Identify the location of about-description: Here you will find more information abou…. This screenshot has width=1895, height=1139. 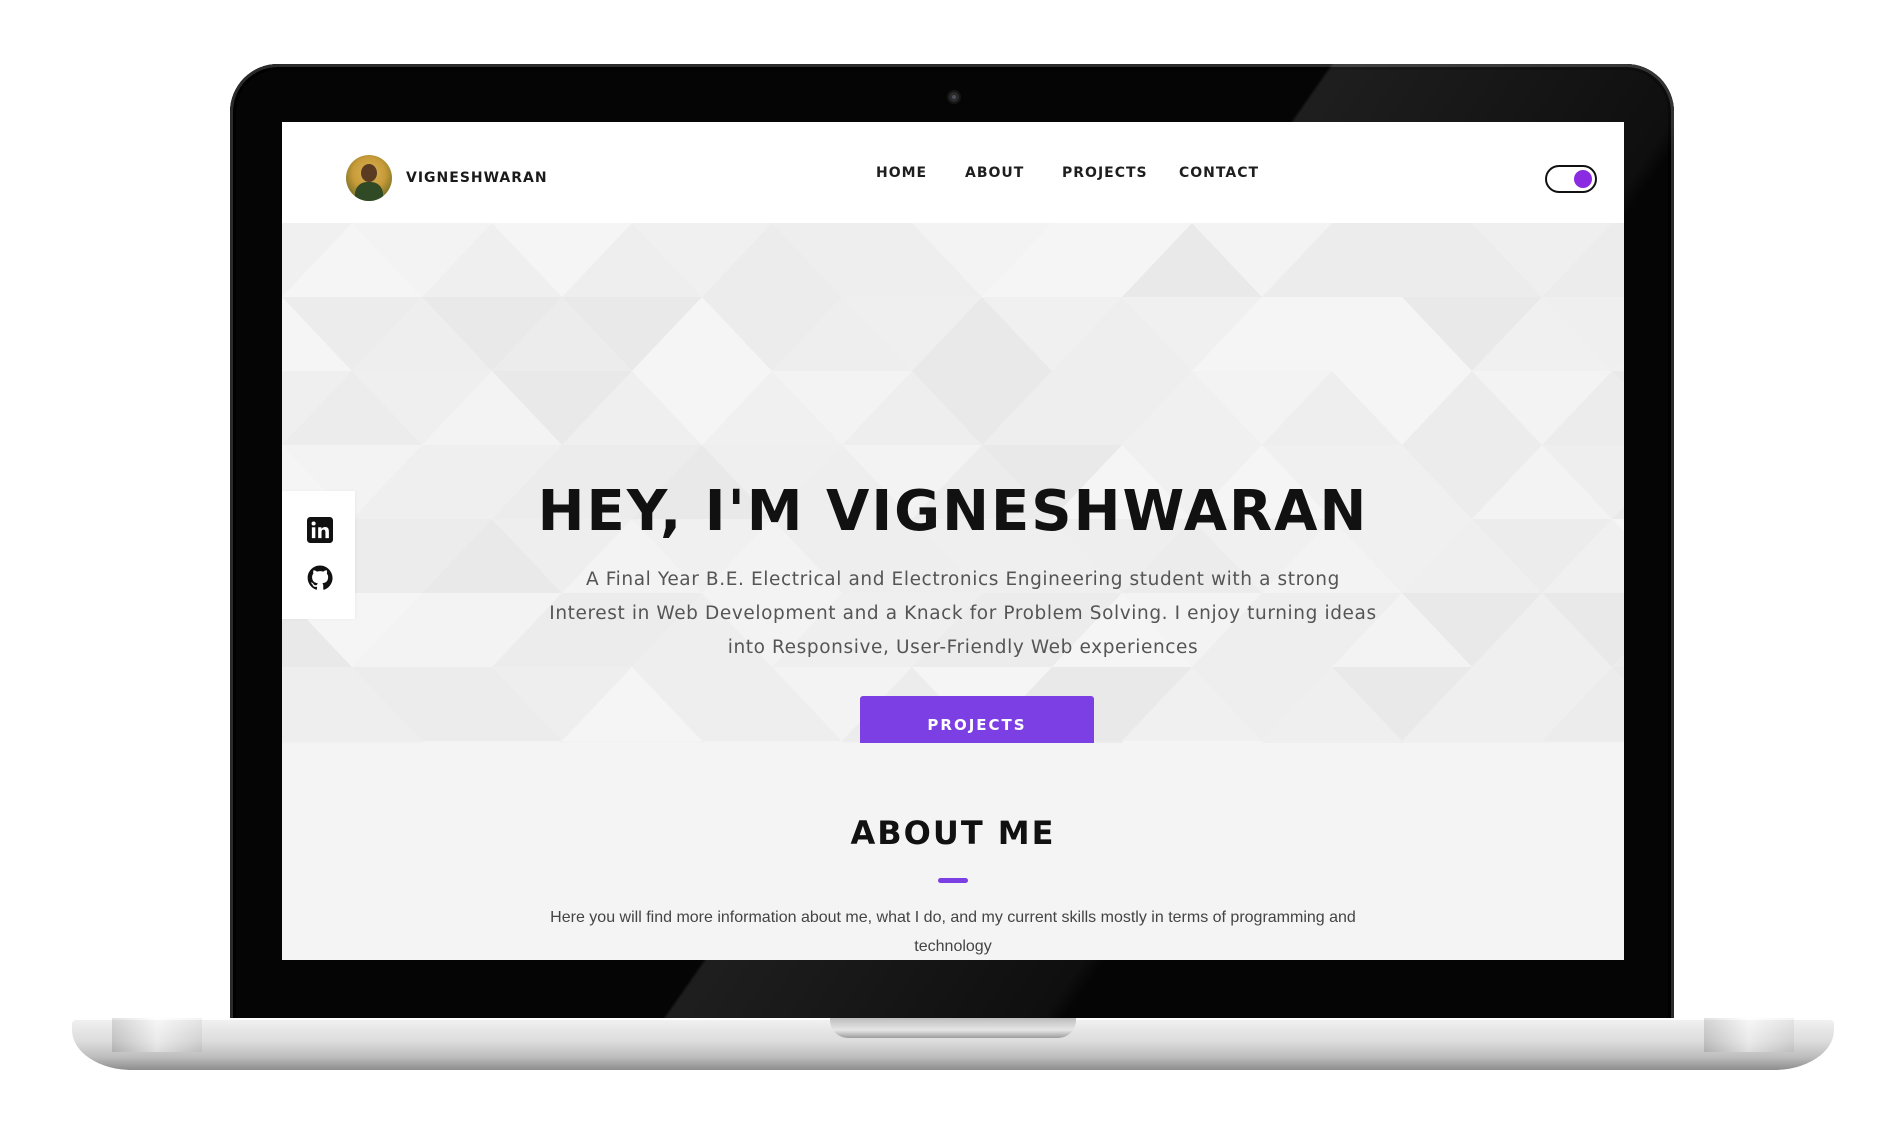
(953, 932).